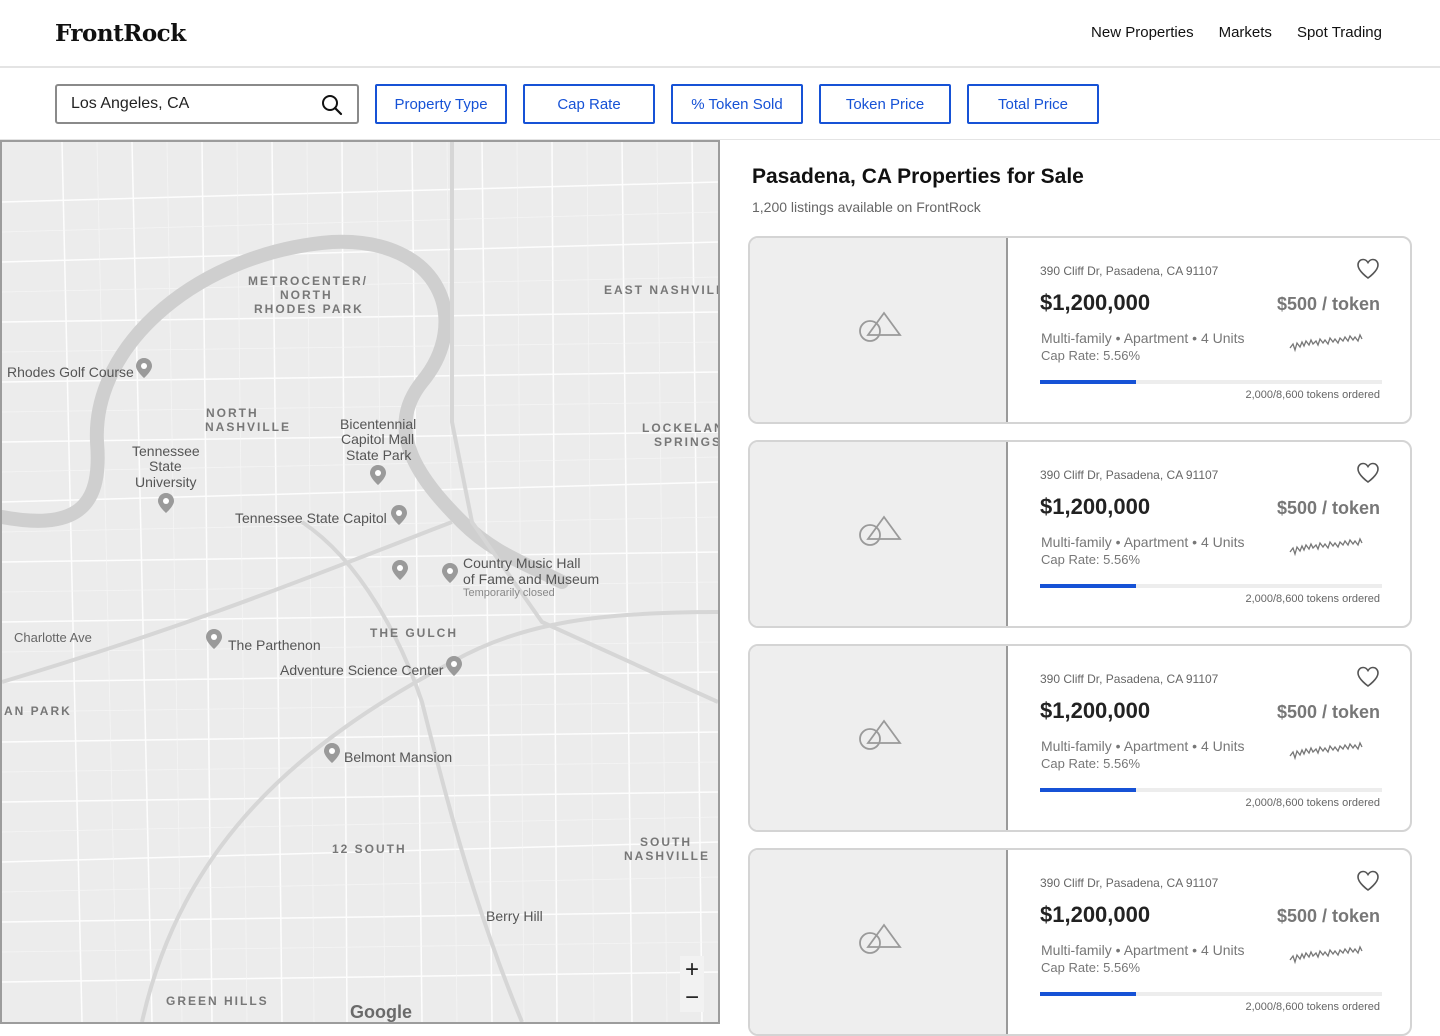 This screenshot has width=1440, height=1036. I want to click on map-poi: Rhodes Golf Course, so click(70, 372).